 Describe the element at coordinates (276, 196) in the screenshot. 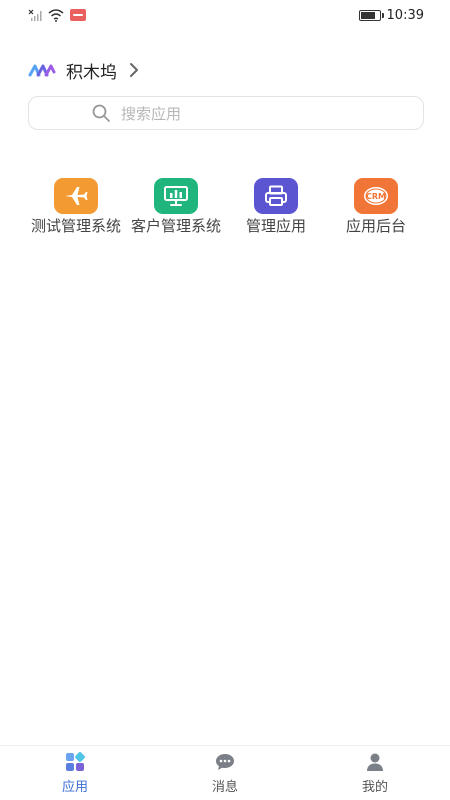

I see `printer-icon` at that location.